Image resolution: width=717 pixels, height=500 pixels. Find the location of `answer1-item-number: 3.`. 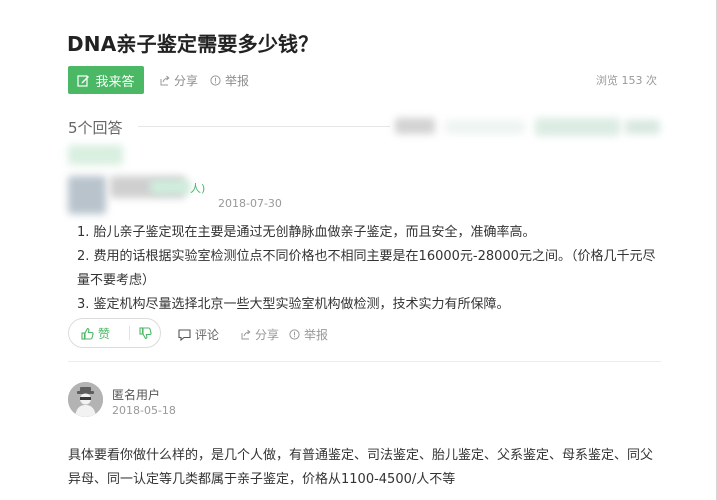

answer1-item-number: 3. is located at coordinates (83, 304).